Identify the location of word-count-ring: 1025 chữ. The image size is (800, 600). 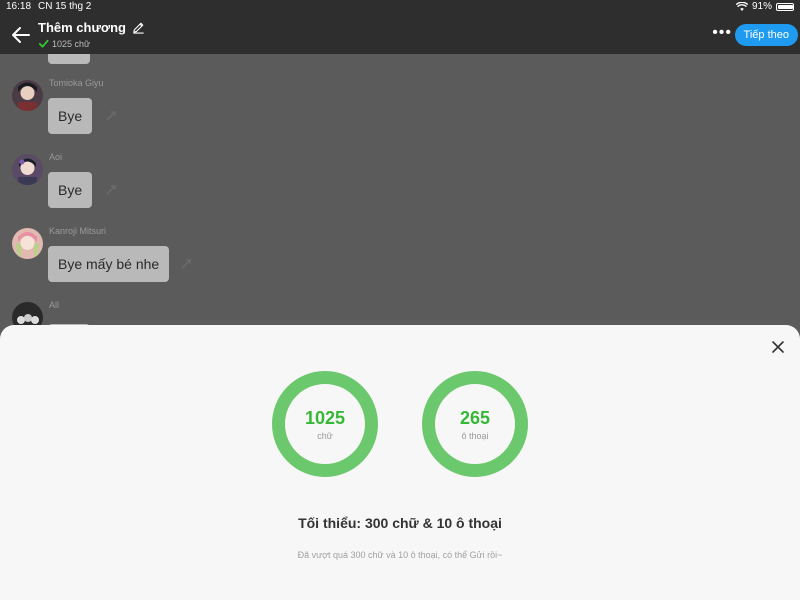
(325, 424).